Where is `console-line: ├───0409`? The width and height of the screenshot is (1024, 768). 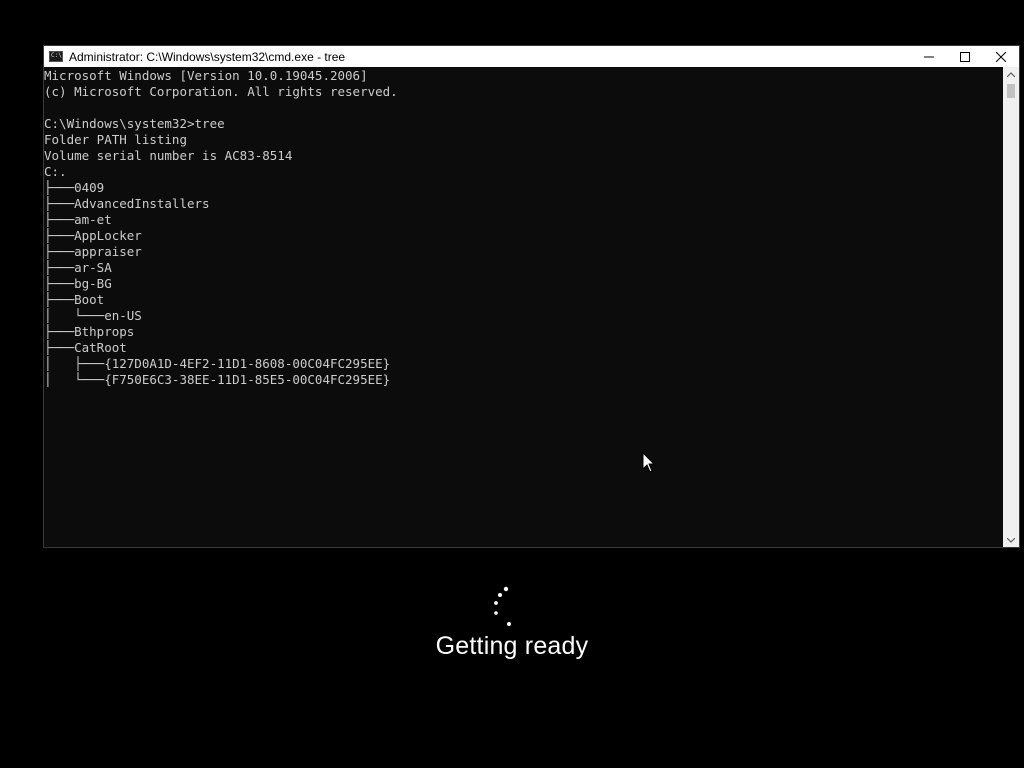 console-line: ├───0409 is located at coordinates (74, 187).